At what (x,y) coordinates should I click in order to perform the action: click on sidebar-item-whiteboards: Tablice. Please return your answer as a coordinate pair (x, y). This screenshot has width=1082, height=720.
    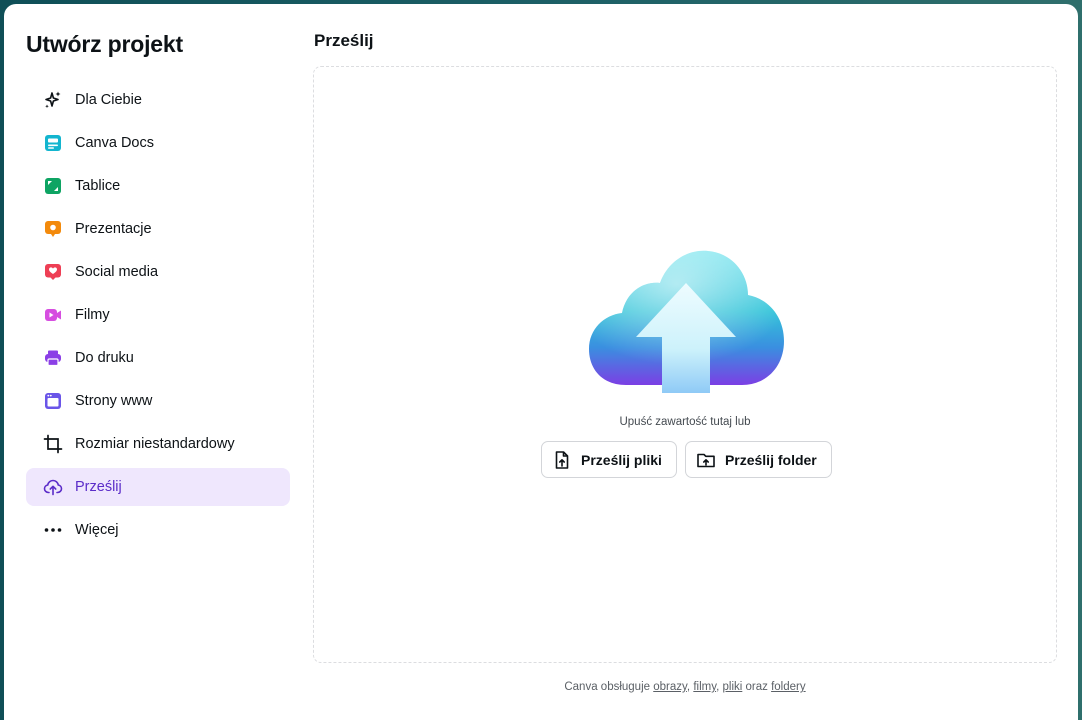
    Looking at the image, I should click on (158, 186).